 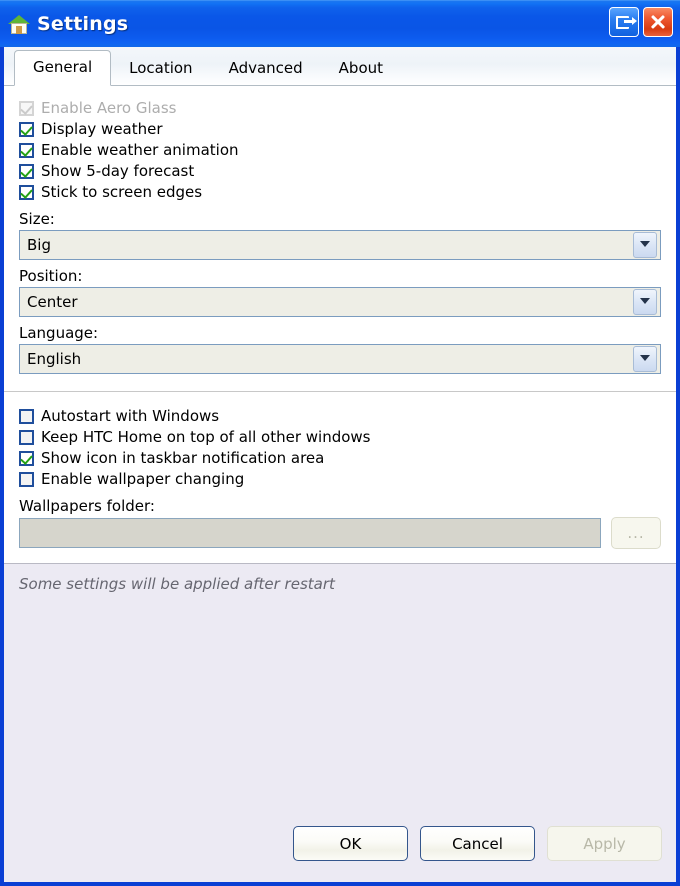 What do you see at coordinates (604, 843) in the screenshot?
I see `apply-button: Apply` at bounding box center [604, 843].